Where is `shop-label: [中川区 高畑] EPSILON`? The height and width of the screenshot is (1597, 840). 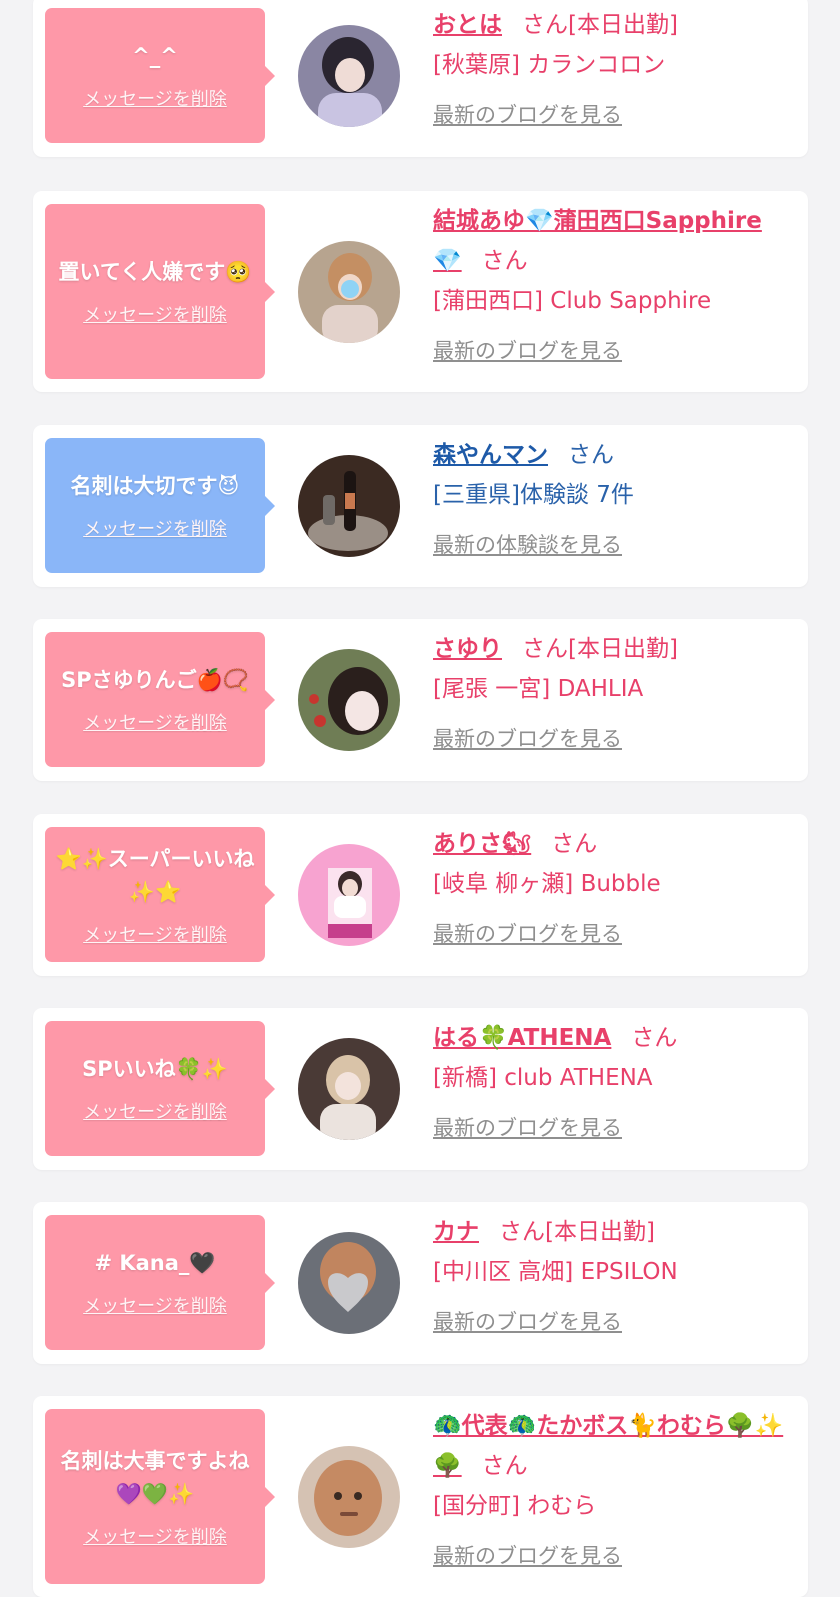 shop-label: [中川区 高畑] EPSILON is located at coordinates (555, 1272).